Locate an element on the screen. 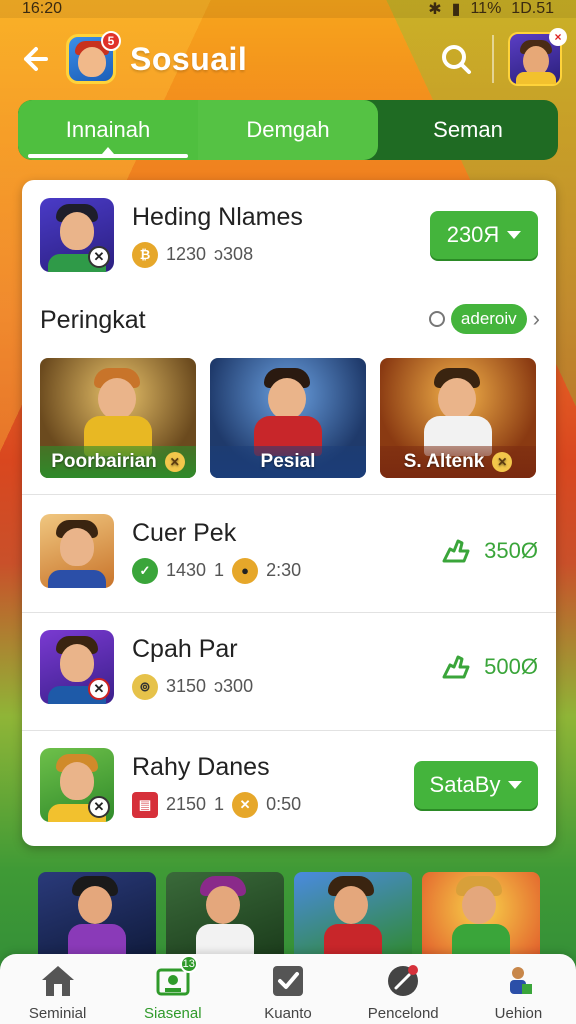 This screenshot has height=1024, width=576. hand-icon is located at coordinates (456, 667).